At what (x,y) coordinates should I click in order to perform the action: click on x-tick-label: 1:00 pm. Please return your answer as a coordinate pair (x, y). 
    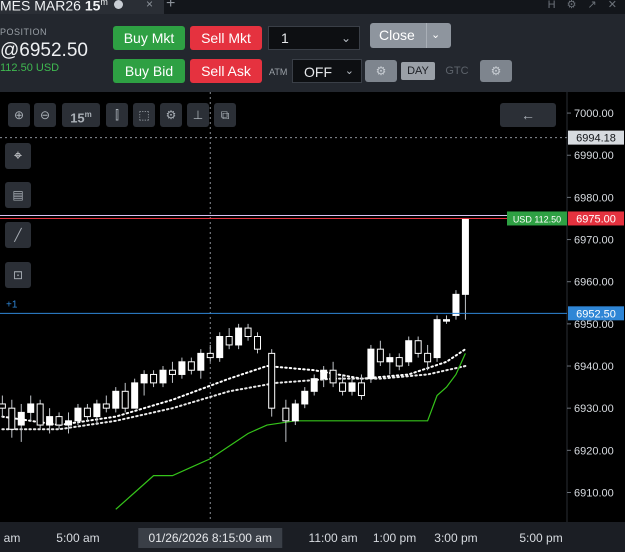
    Looking at the image, I should click on (394, 538).